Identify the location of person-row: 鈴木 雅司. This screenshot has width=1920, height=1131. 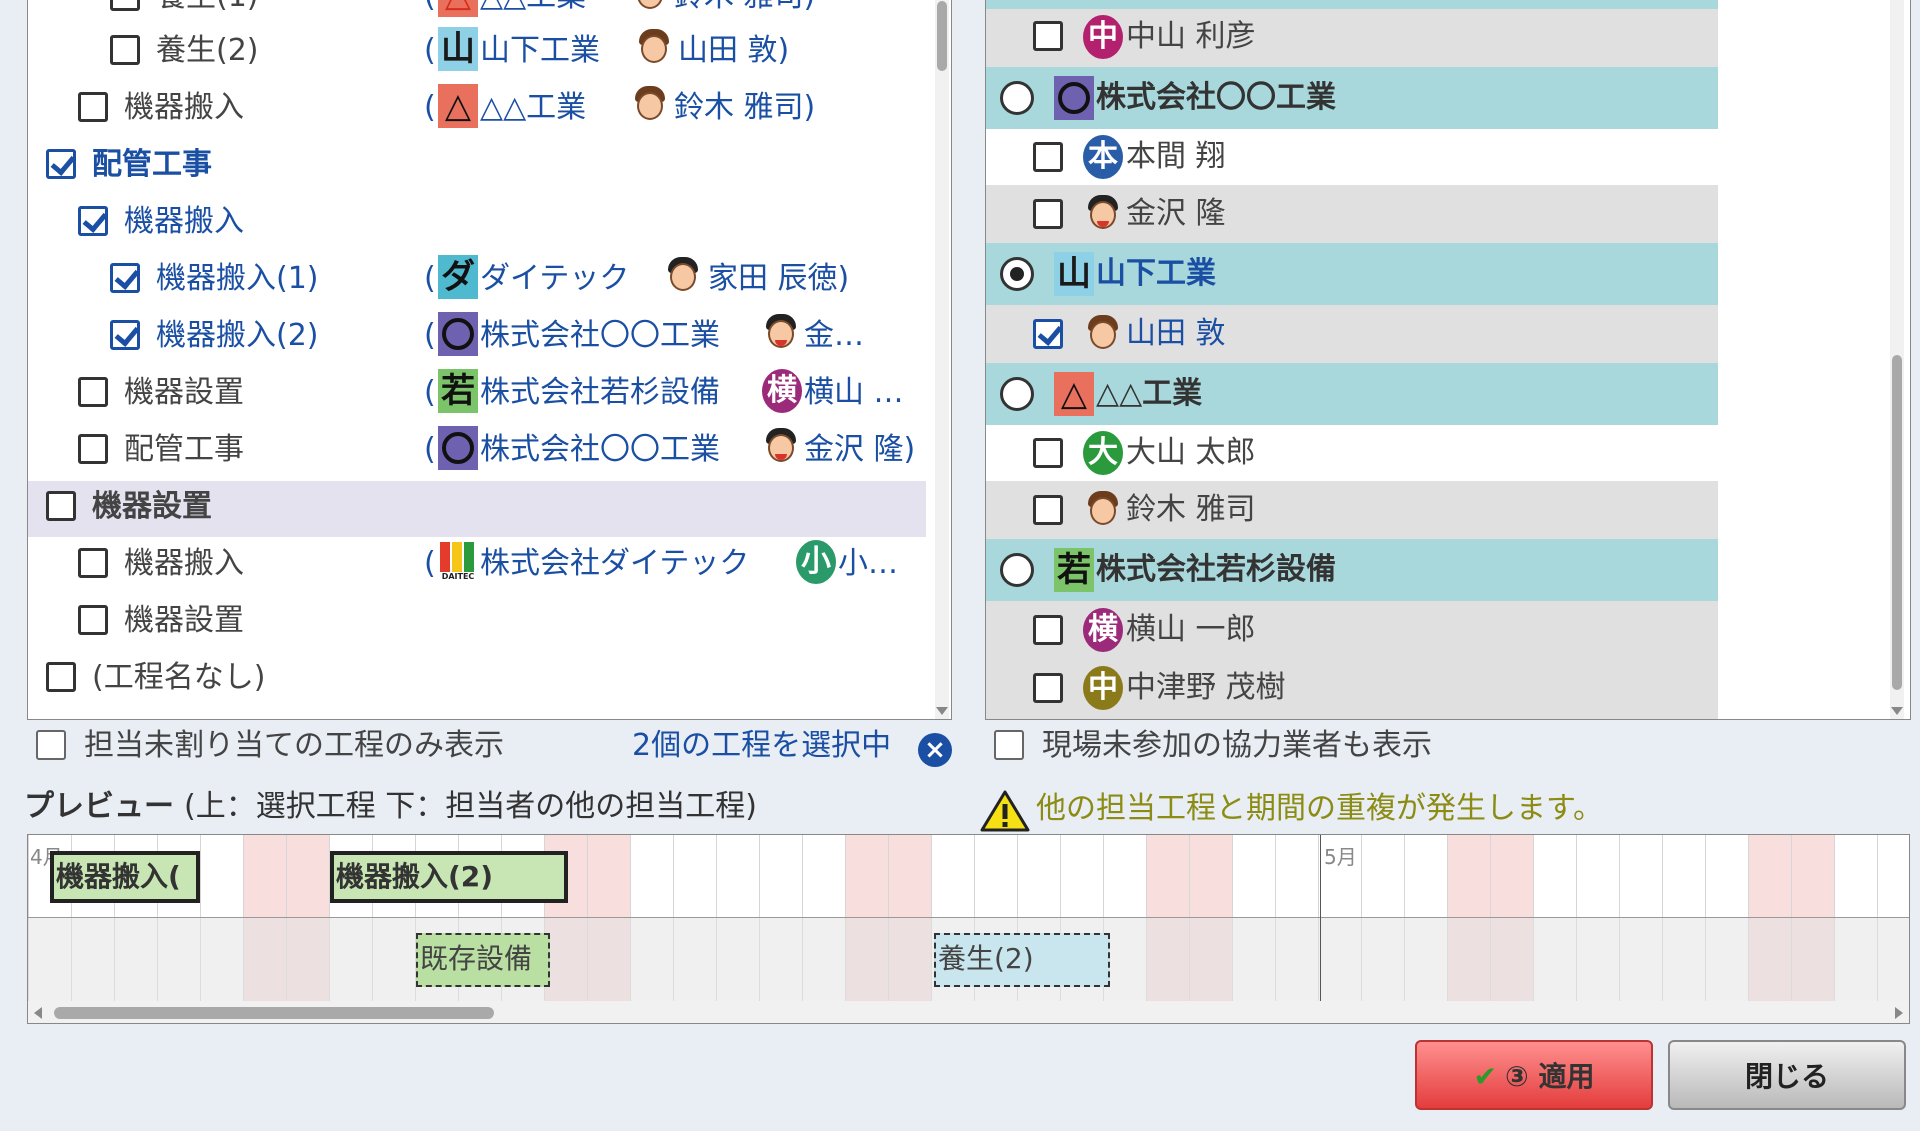
(1352, 510).